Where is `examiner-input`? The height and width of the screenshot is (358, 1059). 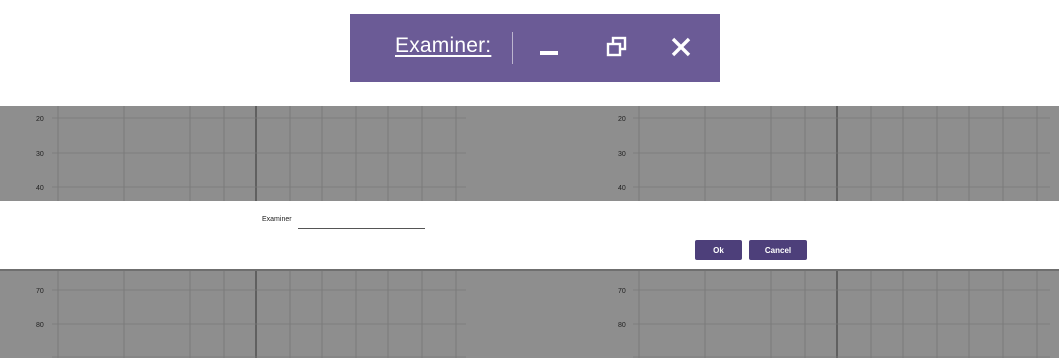 examiner-input is located at coordinates (361, 221).